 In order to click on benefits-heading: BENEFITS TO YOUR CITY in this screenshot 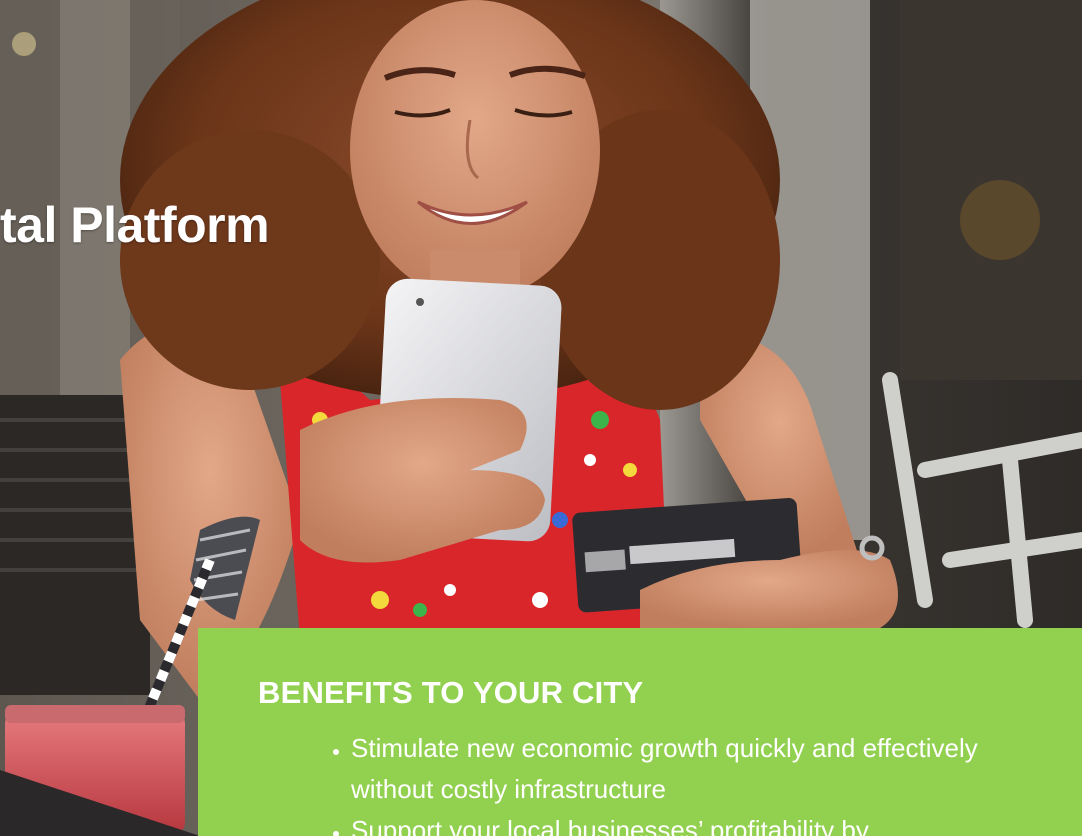, I will do `click(451, 692)`.